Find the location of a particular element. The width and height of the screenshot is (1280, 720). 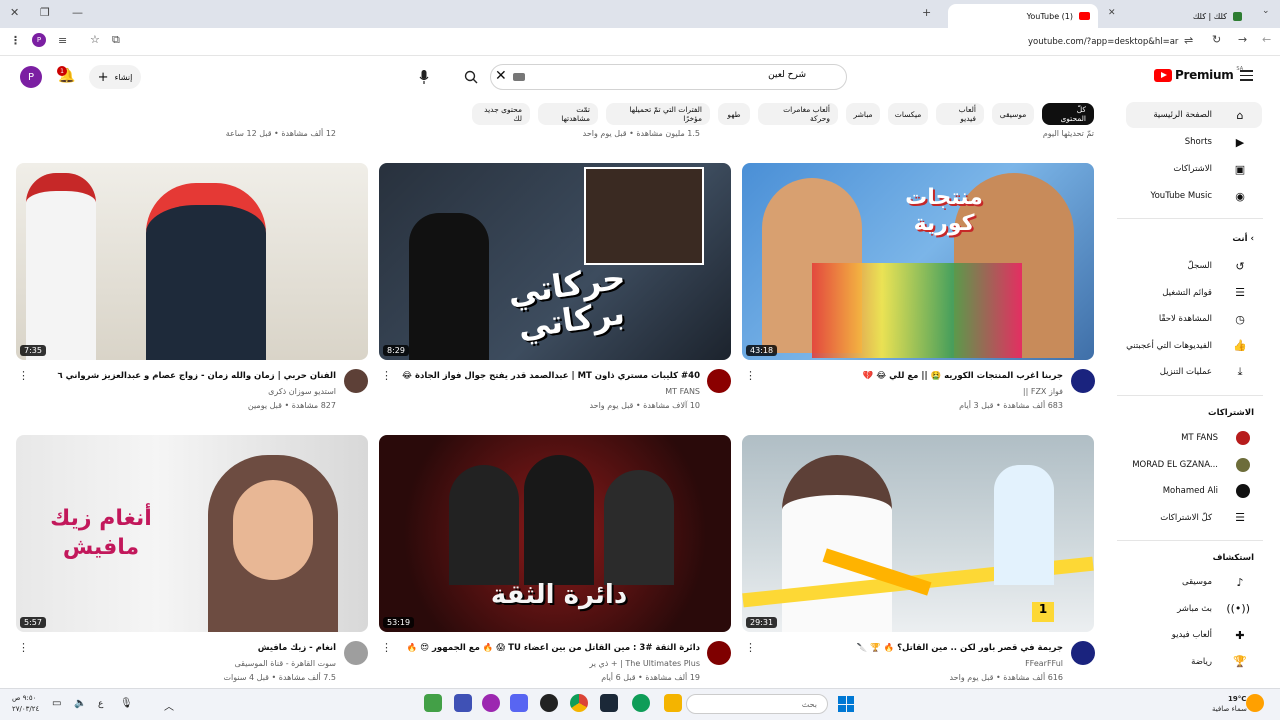

sidebar-item: ▶ Shorts is located at coordinates (1194, 142).